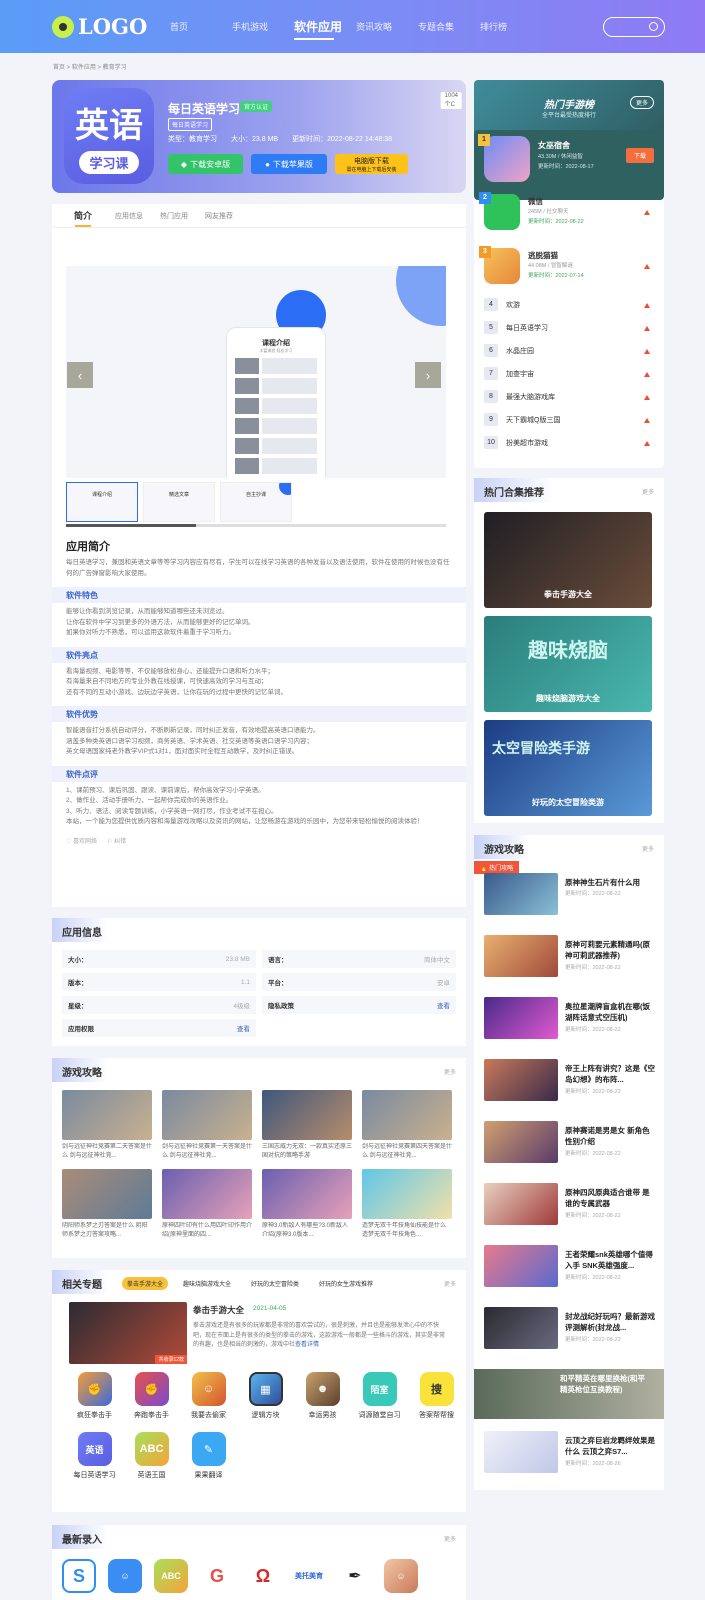 Image resolution: width=705 pixels, height=1600 pixels. Describe the element at coordinates (355, 1576) in the screenshot. I see `app-icon: ✒` at that location.